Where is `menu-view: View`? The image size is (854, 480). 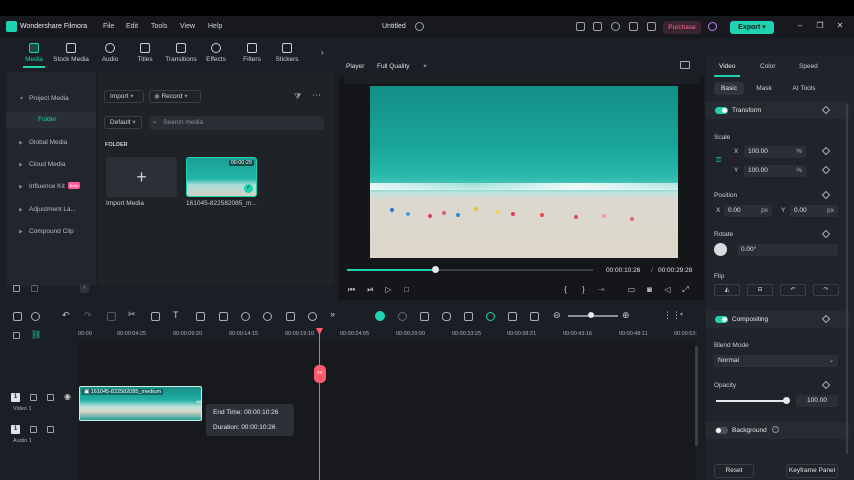
menu-view: View is located at coordinates (187, 26).